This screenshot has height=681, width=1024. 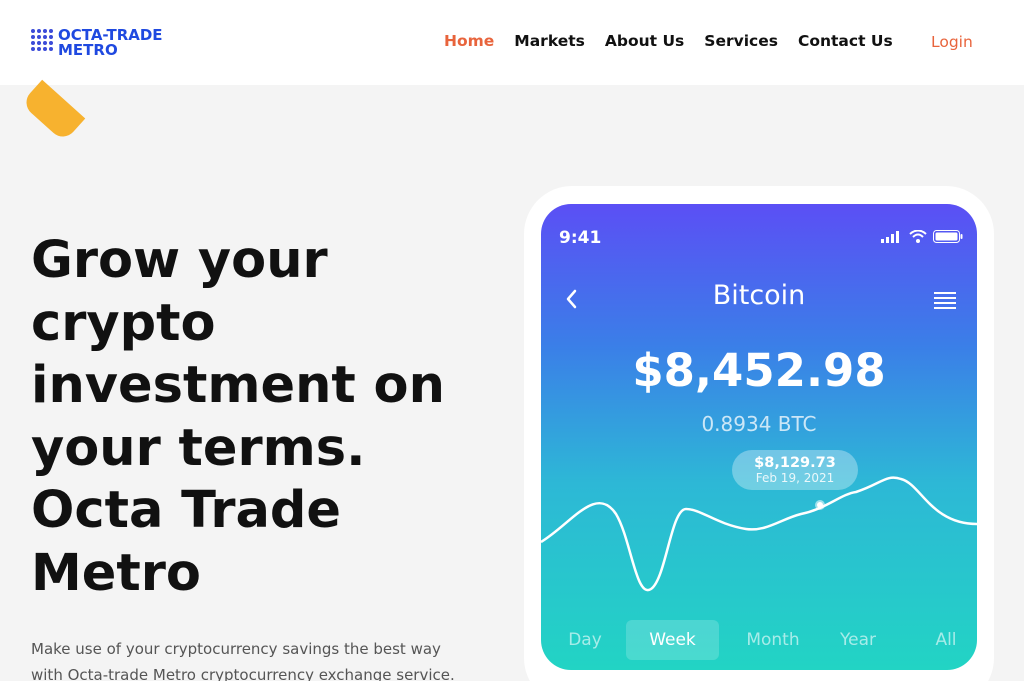 What do you see at coordinates (759, 534) in the screenshot?
I see `price-line` at bounding box center [759, 534].